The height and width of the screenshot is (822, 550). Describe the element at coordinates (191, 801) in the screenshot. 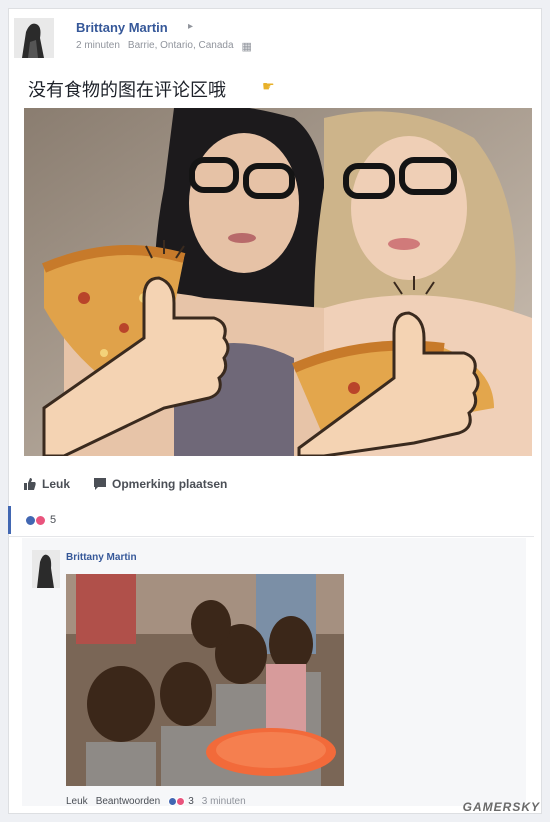

I see `comment-reaction-count: 3` at that location.